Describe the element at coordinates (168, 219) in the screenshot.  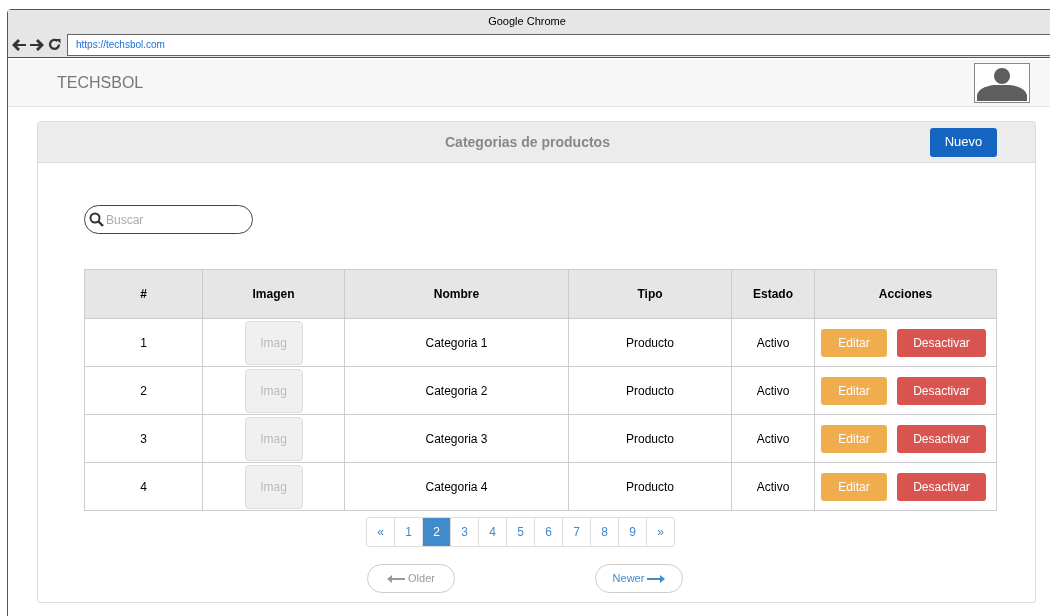
I see `search-field: Buscar` at that location.